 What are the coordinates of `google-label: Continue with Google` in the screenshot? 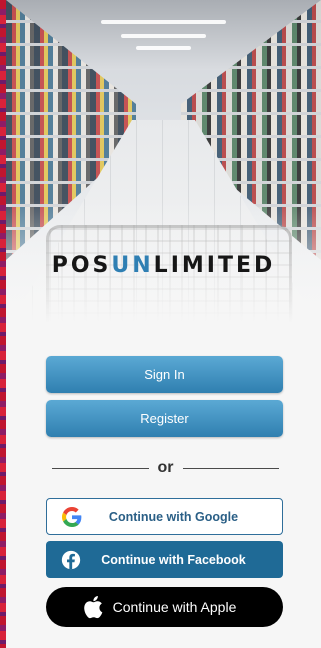 It's located at (173, 516).